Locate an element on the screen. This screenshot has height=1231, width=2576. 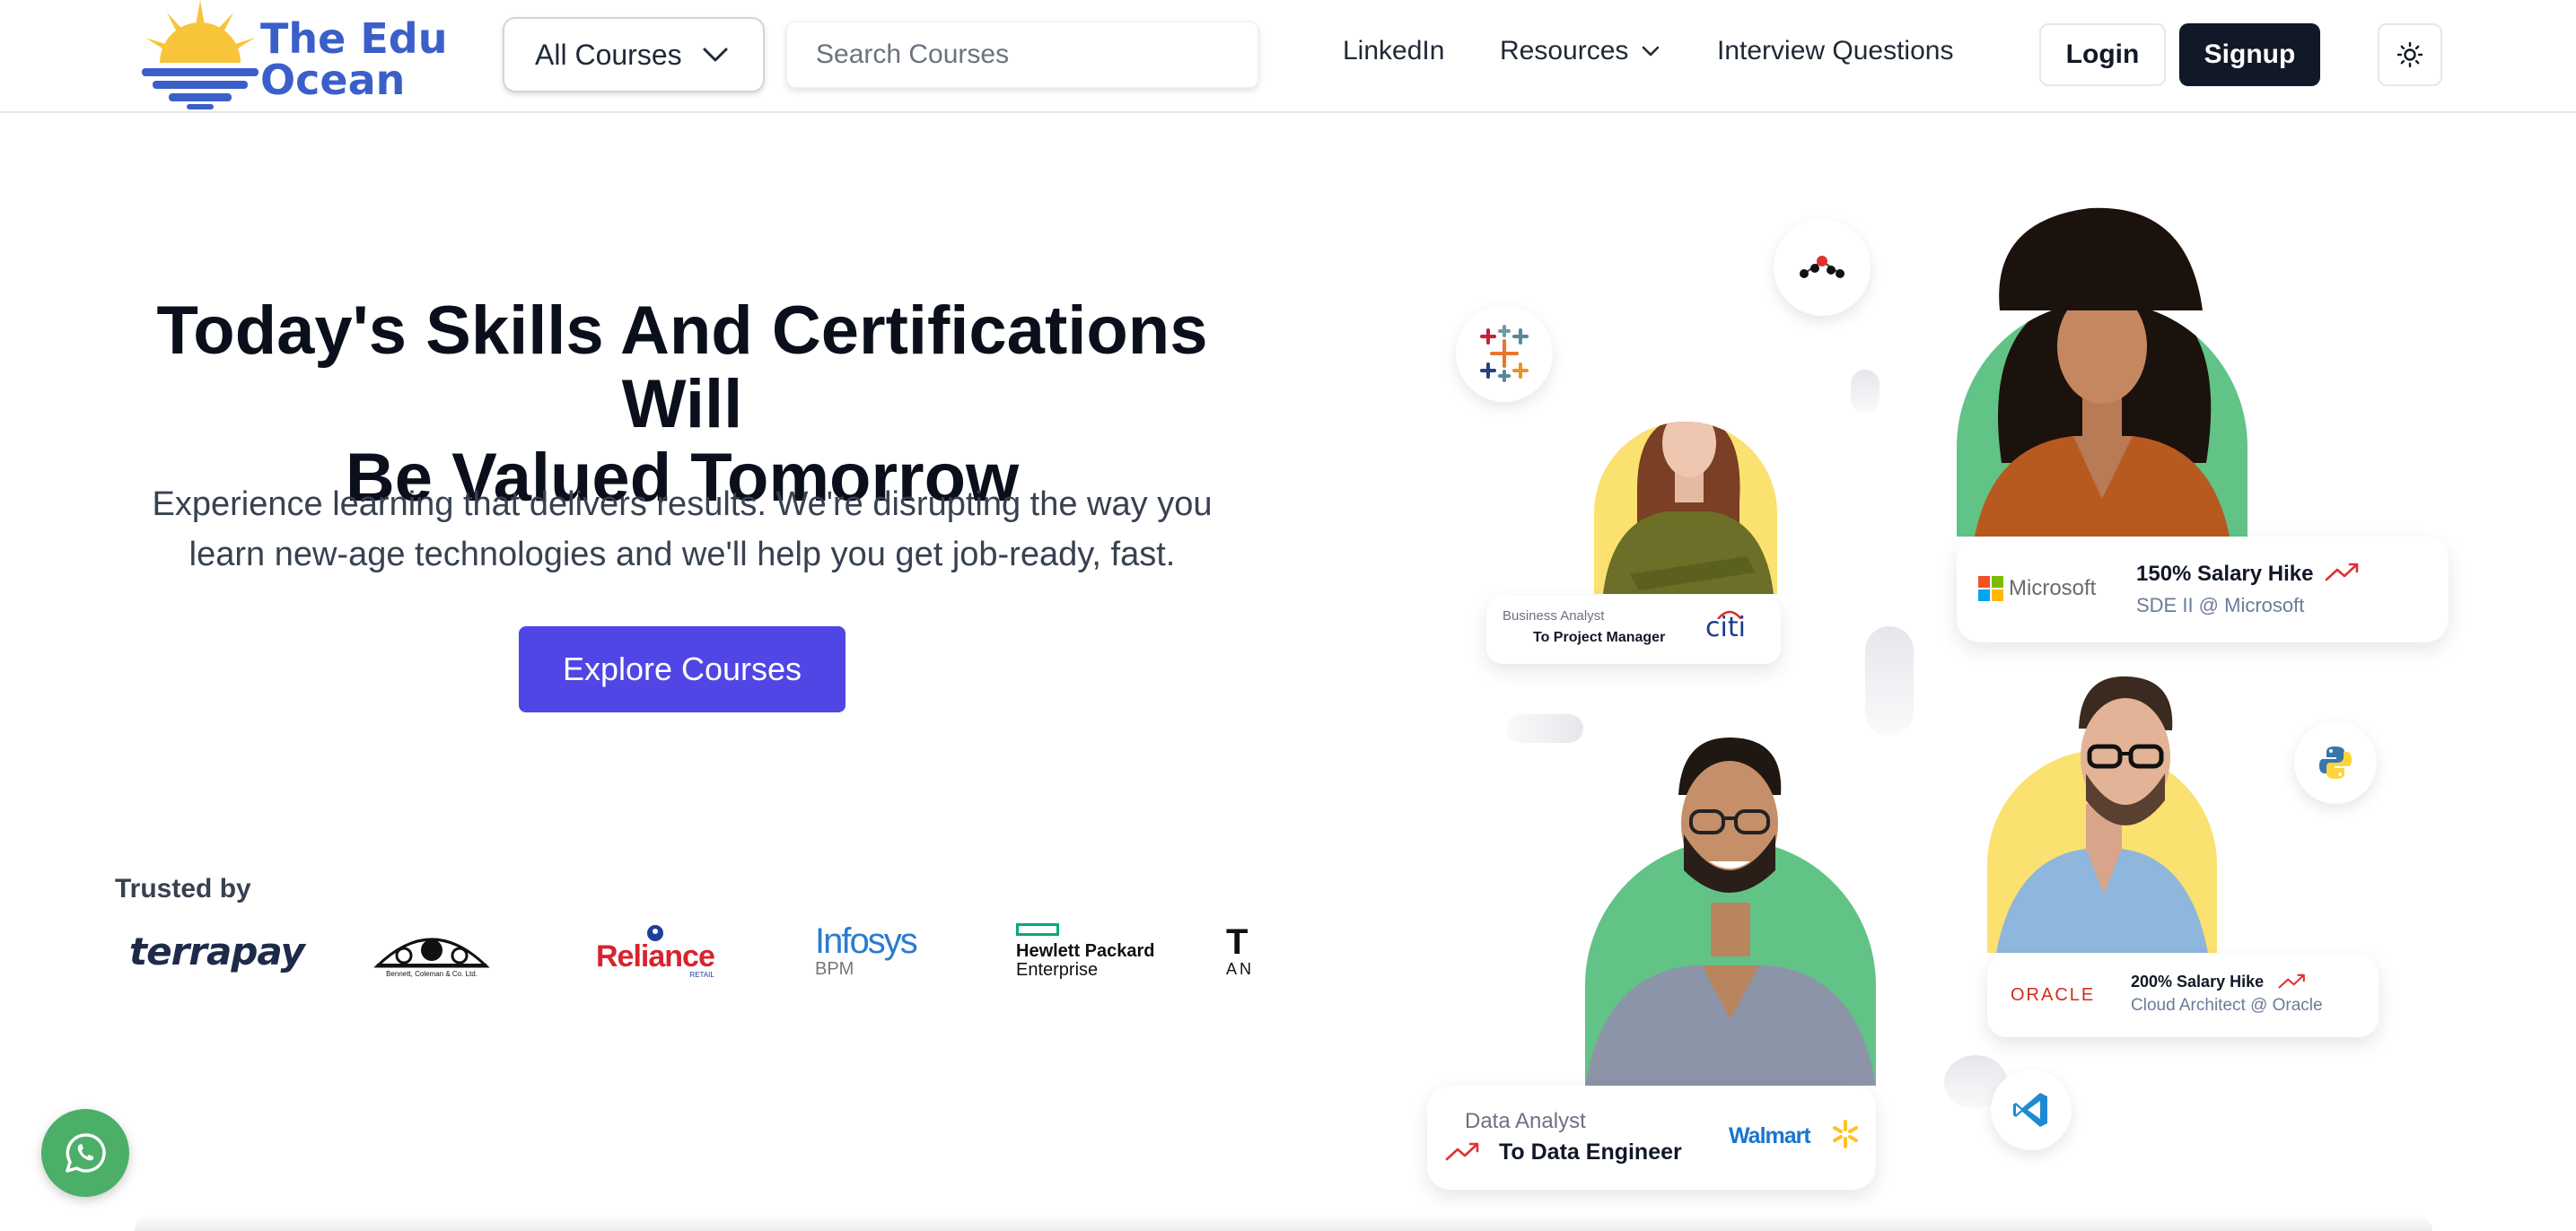
brand-sub: RETAIL is located at coordinates (701, 974).